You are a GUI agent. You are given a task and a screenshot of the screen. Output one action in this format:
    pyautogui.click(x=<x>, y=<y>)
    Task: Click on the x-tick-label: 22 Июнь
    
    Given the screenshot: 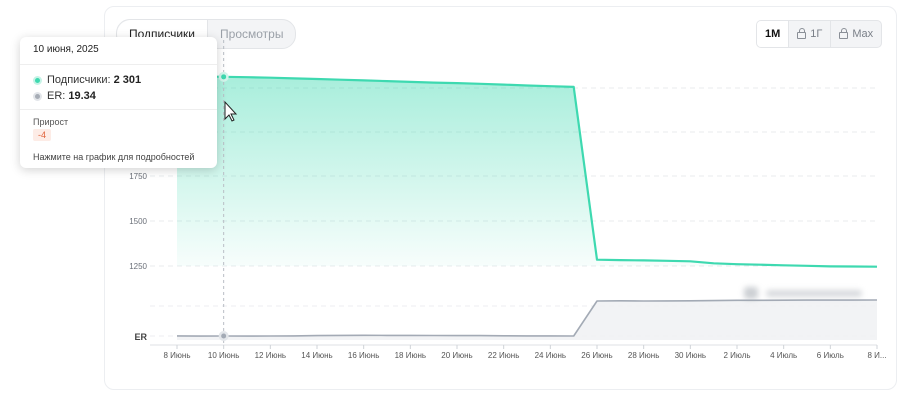 What is the action you would take?
    pyautogui.click(x=503, y=355)
    